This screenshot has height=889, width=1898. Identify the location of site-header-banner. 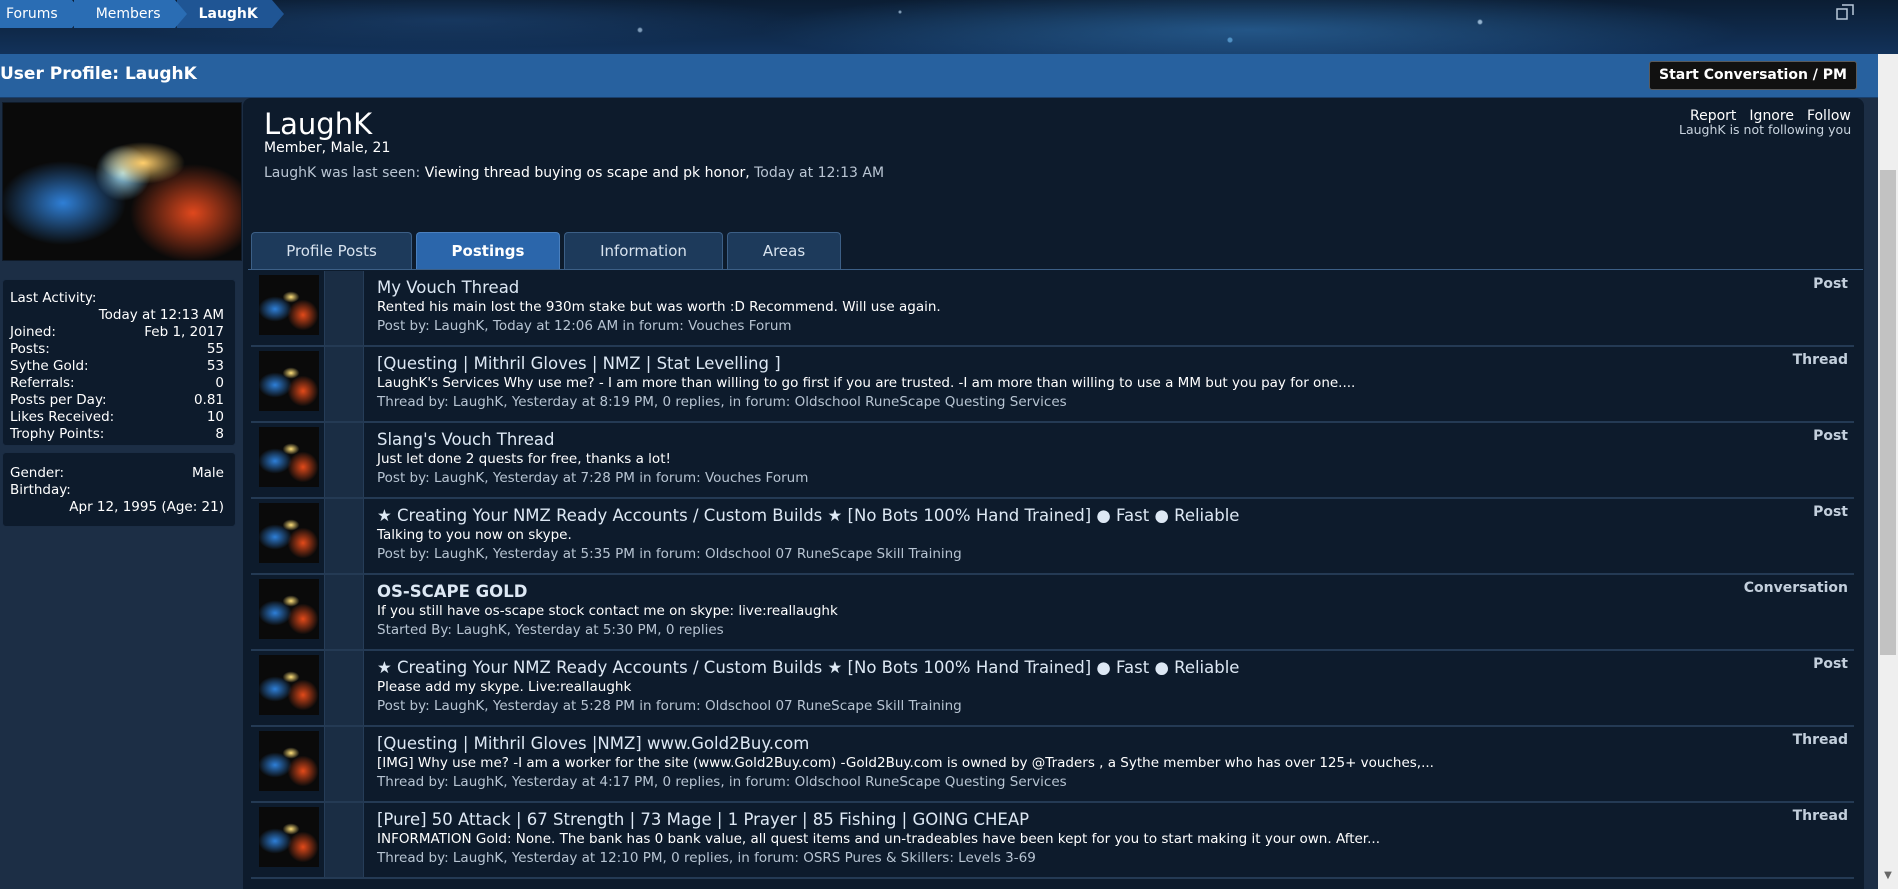
(949, 27).